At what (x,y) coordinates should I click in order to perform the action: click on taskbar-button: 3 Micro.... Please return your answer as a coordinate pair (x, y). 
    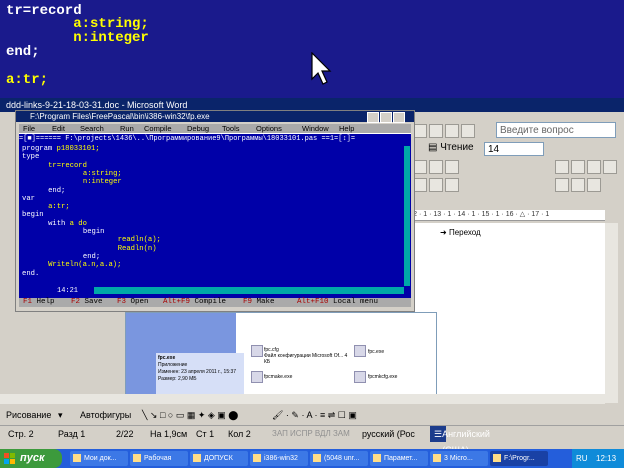
    Looking at the image, I should click on (459, 458).